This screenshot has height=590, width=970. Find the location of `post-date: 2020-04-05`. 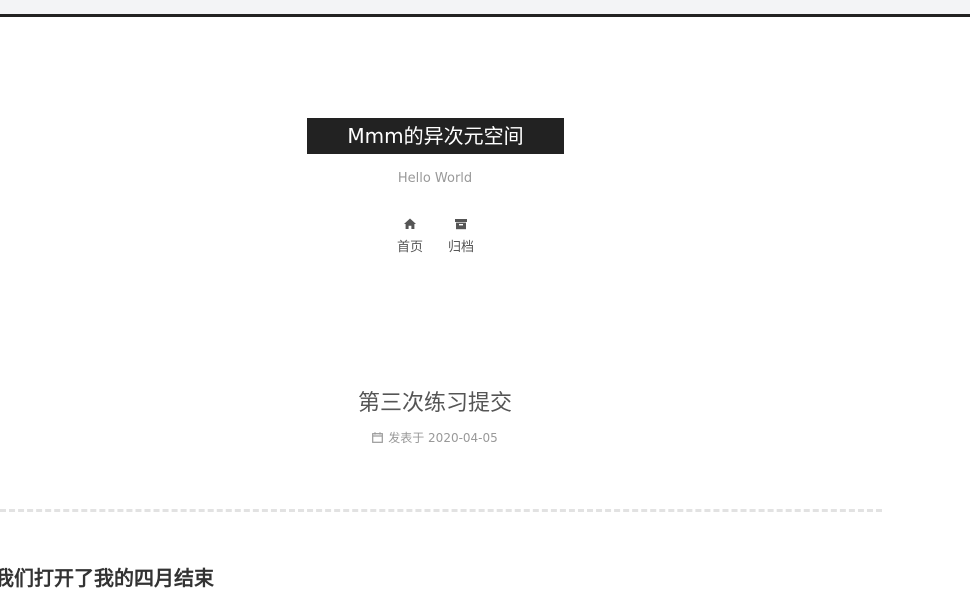

post-date: 2020-04-05 is located at coordinates (463, 438).